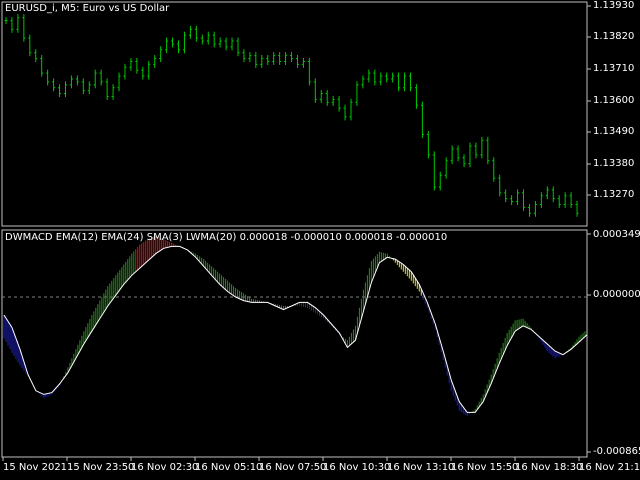 The image size is (640, 480). Describe the element at coordinates (35, 467) in the screenshot. I see `time-tick: 15 Nov 2021` at that location.